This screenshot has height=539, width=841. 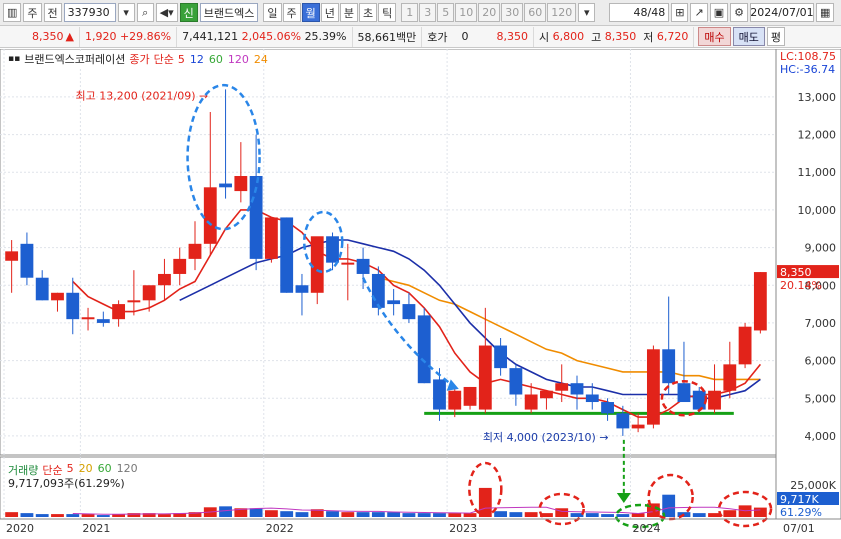 I want to click on ma-values: 5 12 60 120 24, so click(x=223, y=59).